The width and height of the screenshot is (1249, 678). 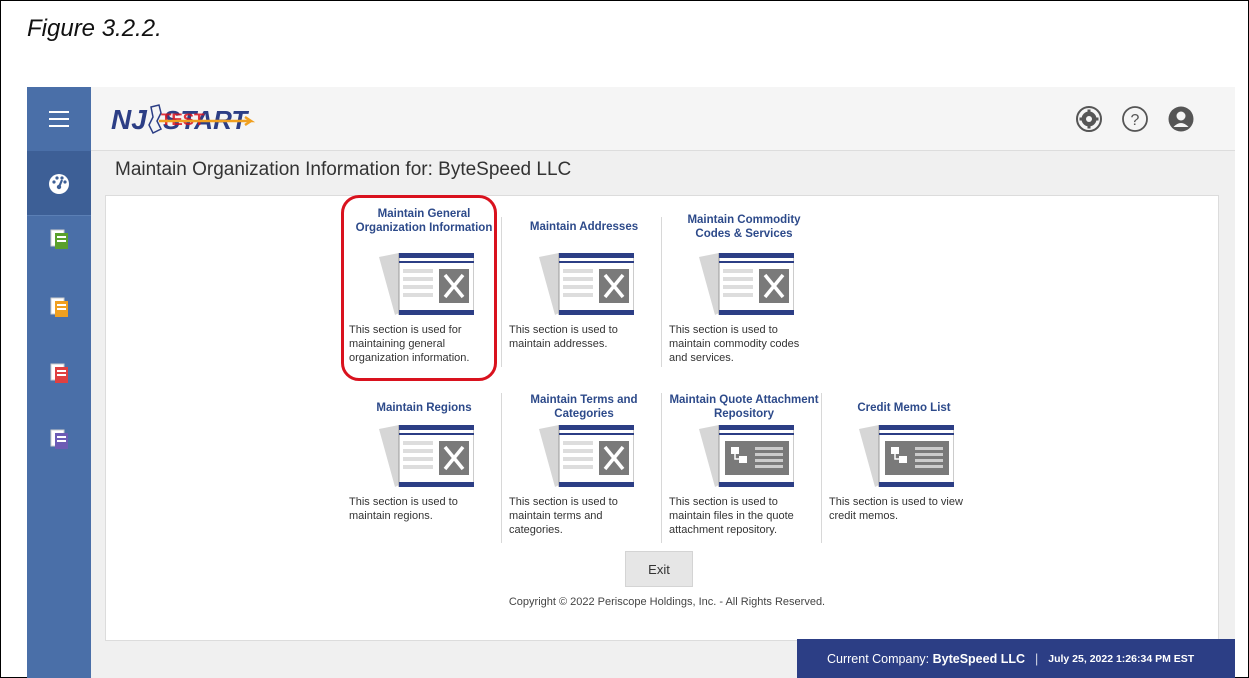 What do you see at coordinates (59, 183) in the screenshot?
I see `dashboard-icon` at bounding box center [59, 183].